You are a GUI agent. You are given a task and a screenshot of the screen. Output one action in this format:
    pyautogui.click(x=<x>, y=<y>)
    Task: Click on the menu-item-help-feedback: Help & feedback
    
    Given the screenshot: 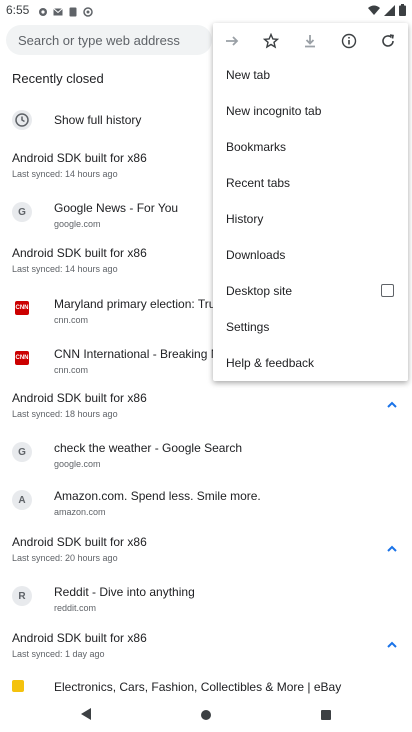 What is the action you would take?
    pyautogui.click(x=310, y=364)
    